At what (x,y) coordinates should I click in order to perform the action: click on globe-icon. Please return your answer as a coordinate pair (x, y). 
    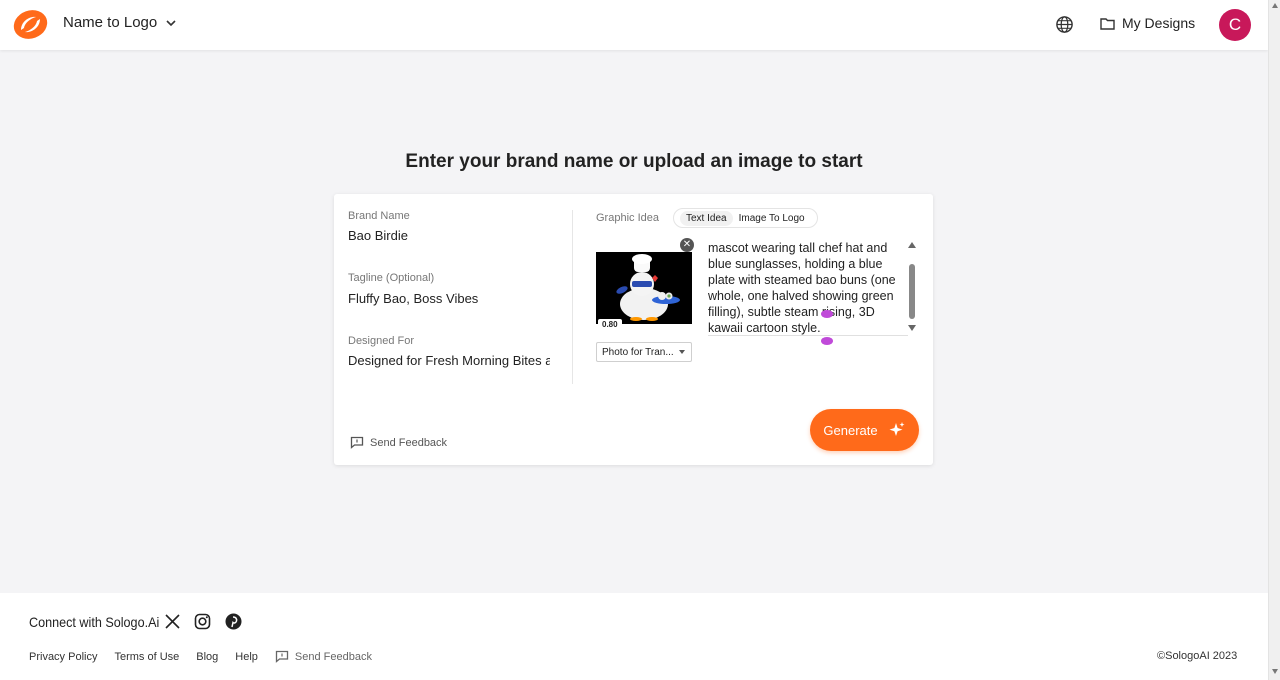
    Looking at the image, I should click on (1064, 24).